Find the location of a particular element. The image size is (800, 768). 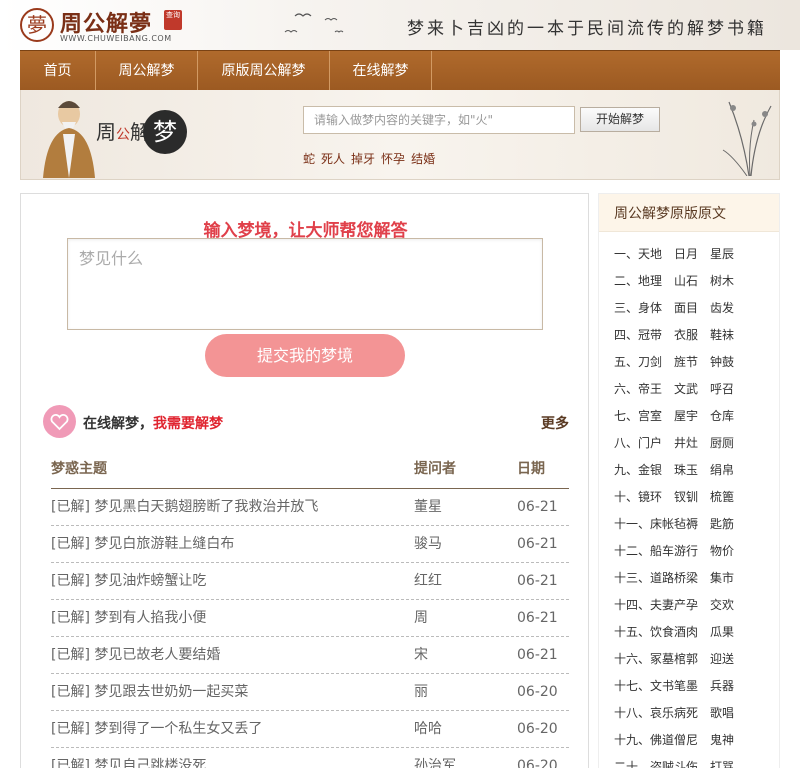

sidebar-link: 十九、佛道 is located at coordinates (644, 740).